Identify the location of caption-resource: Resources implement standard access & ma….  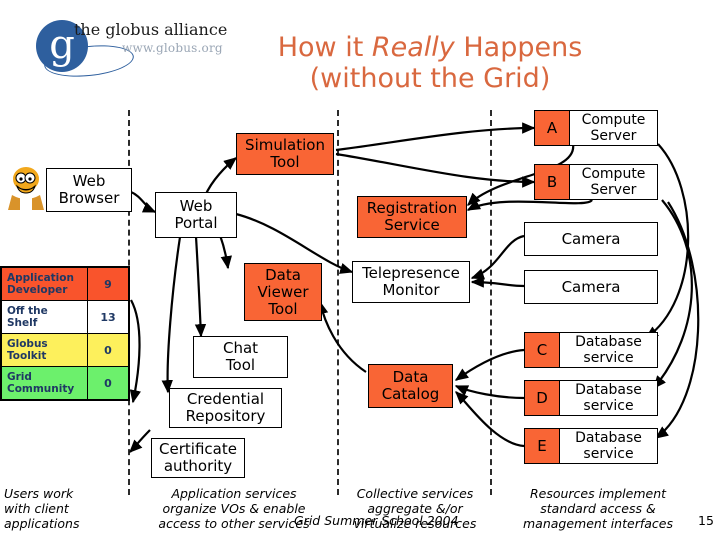
(598, 508).